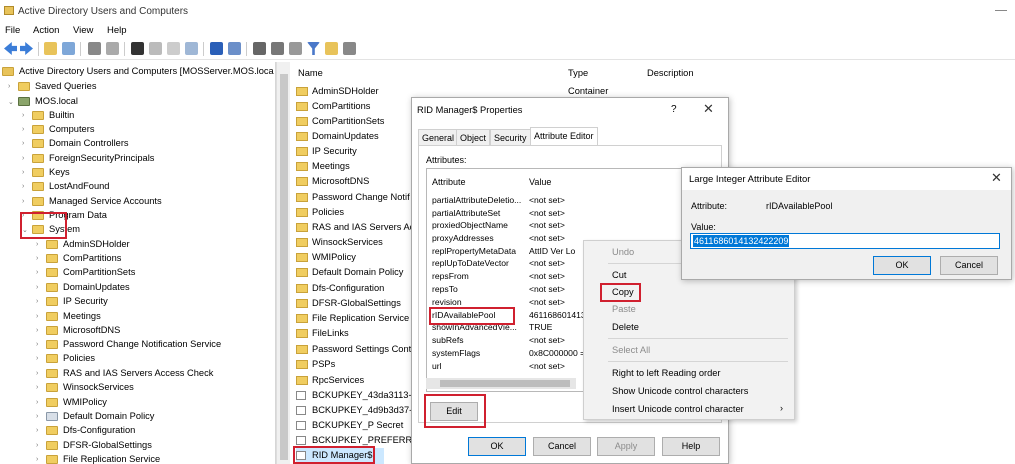 The height and width of the screenshot is (464, 1015). Describe the element at coordinates (505, 383) in the screenshot. I see `hscroll-thumb` at that location.